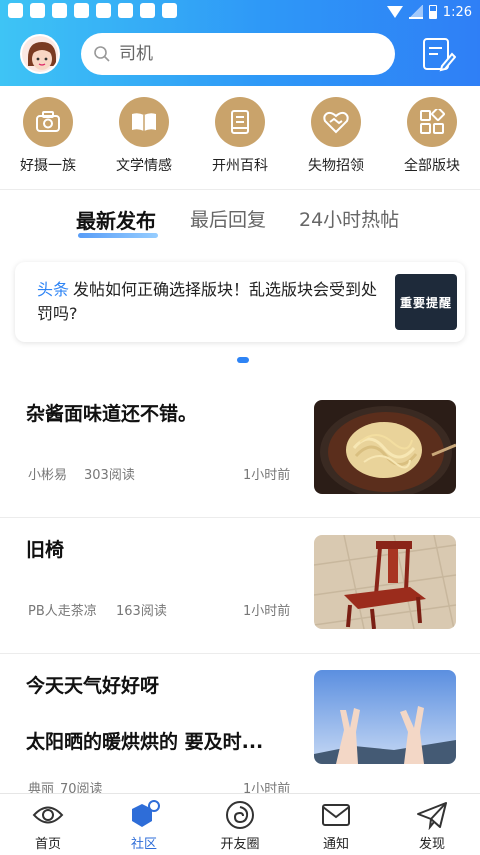 This screenshot has width=480, height=855. Describe the element at coordinates (432, 12) in the screenshot. I see `battery-icon` at that location.